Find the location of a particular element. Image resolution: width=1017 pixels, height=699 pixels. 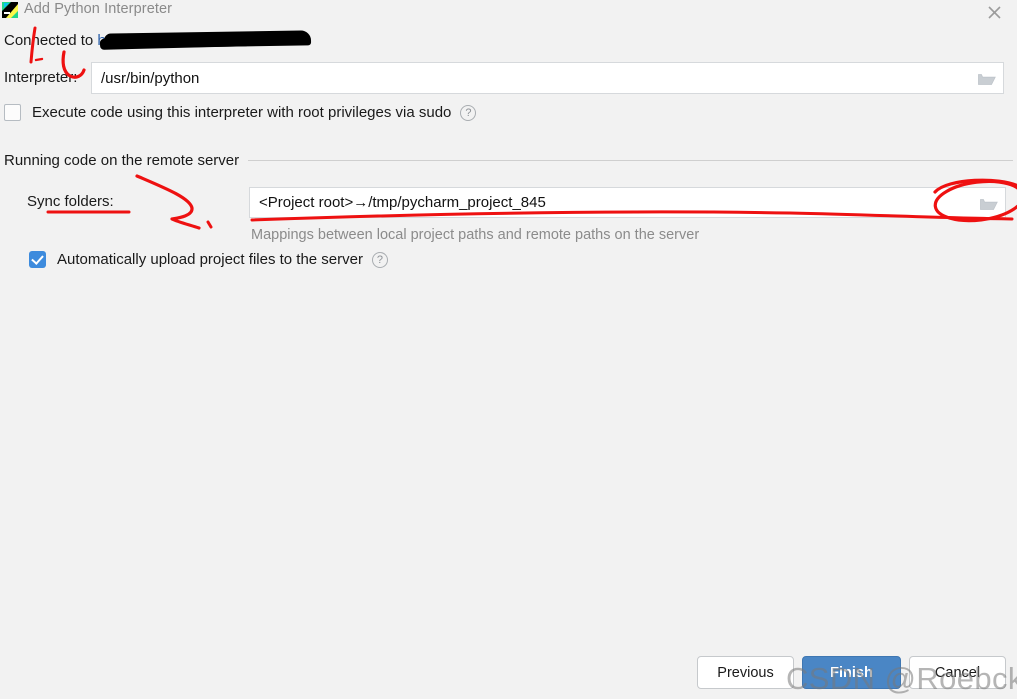

connection-status-prefix: Connected to is located at coordinates (49, 40).